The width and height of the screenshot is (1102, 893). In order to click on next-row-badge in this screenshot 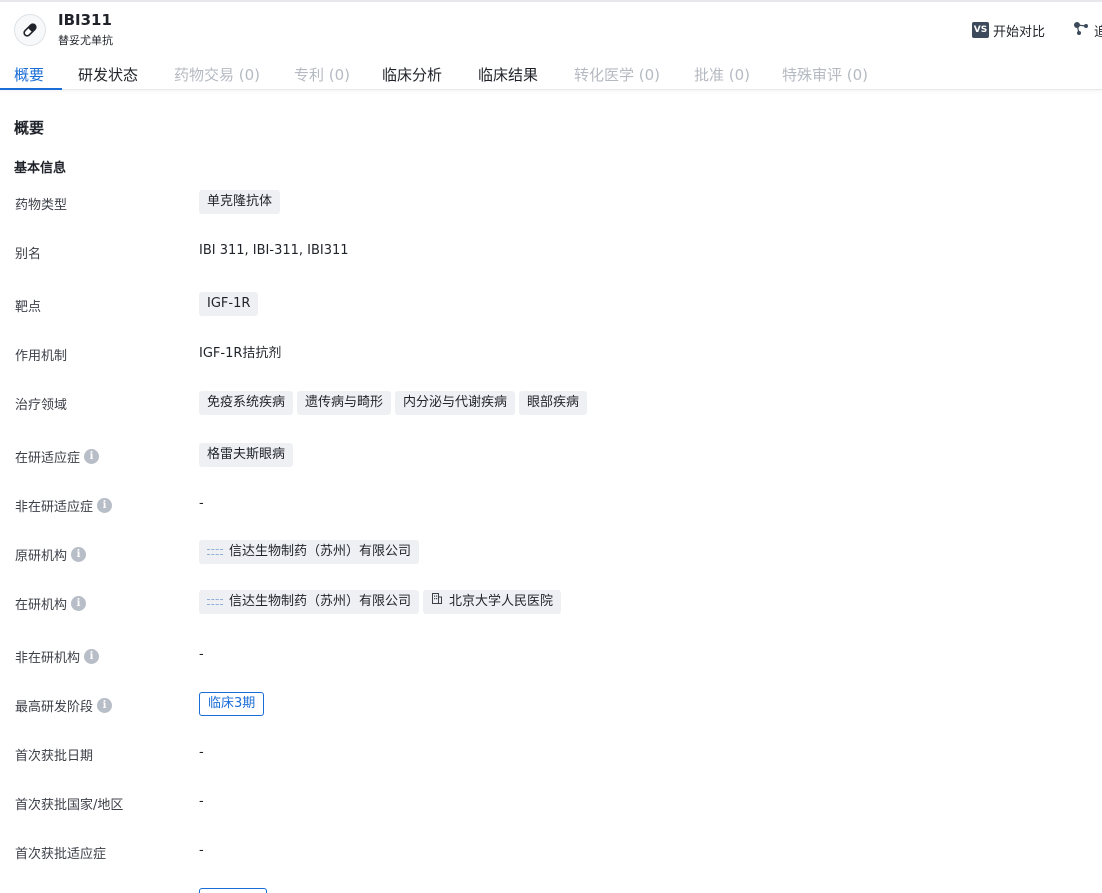, I will do `click(233, 890)`.